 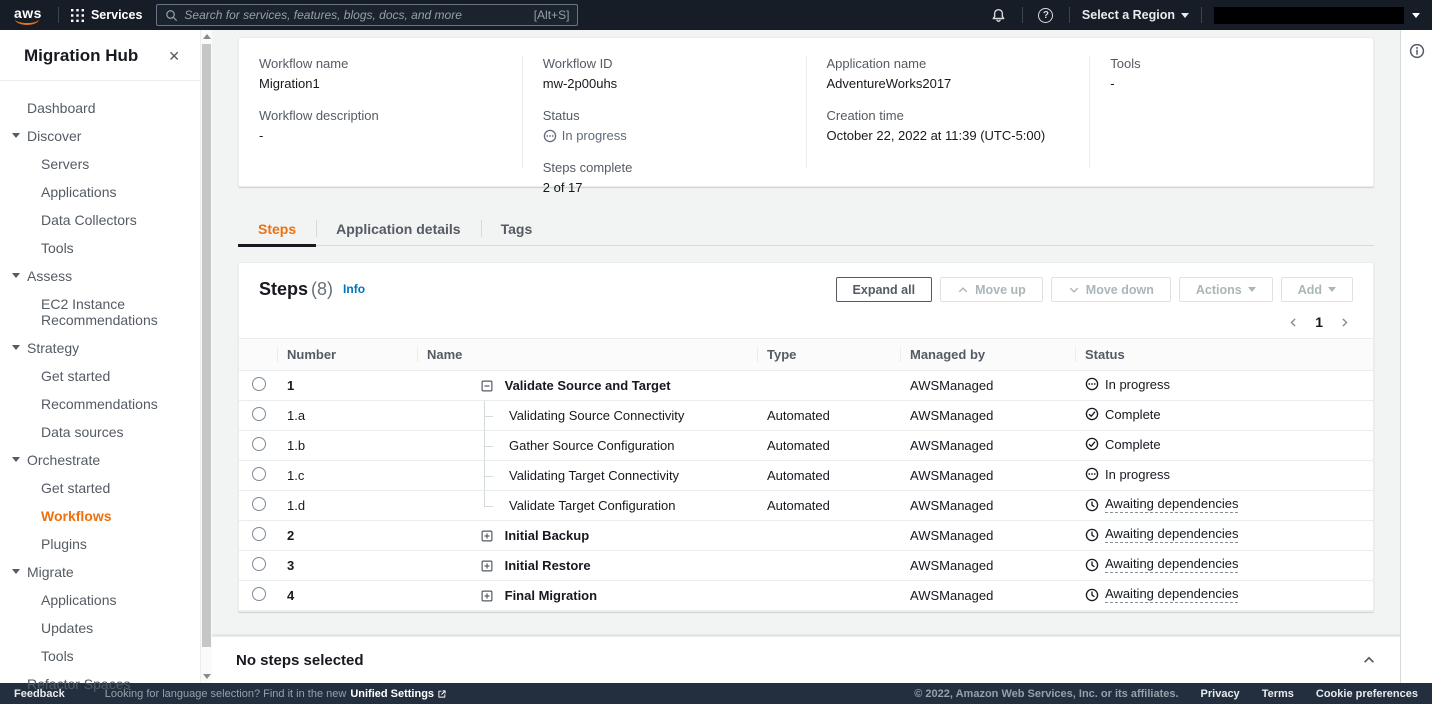 What do you see at coordinates (716, 15) in the screenshot?
I see `top-navigation-bar: aws Services [Alt+S] ? Select a Region` at bounding box center [716, 15].